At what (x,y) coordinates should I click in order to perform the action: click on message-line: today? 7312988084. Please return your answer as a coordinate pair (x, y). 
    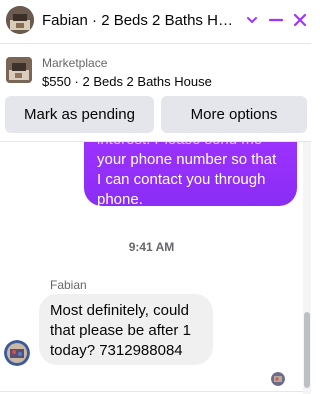
    Looking at the image, I should click on (116, 350).